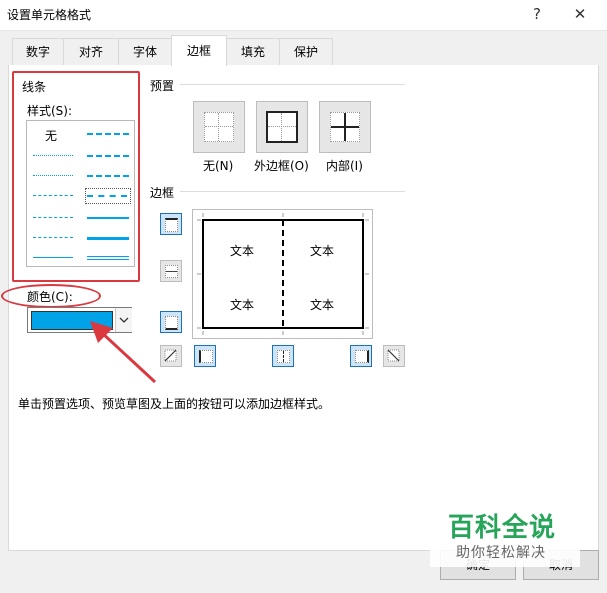 This screenshot has height=593, width=607. I want to click on style-hair, so click(53, 155).